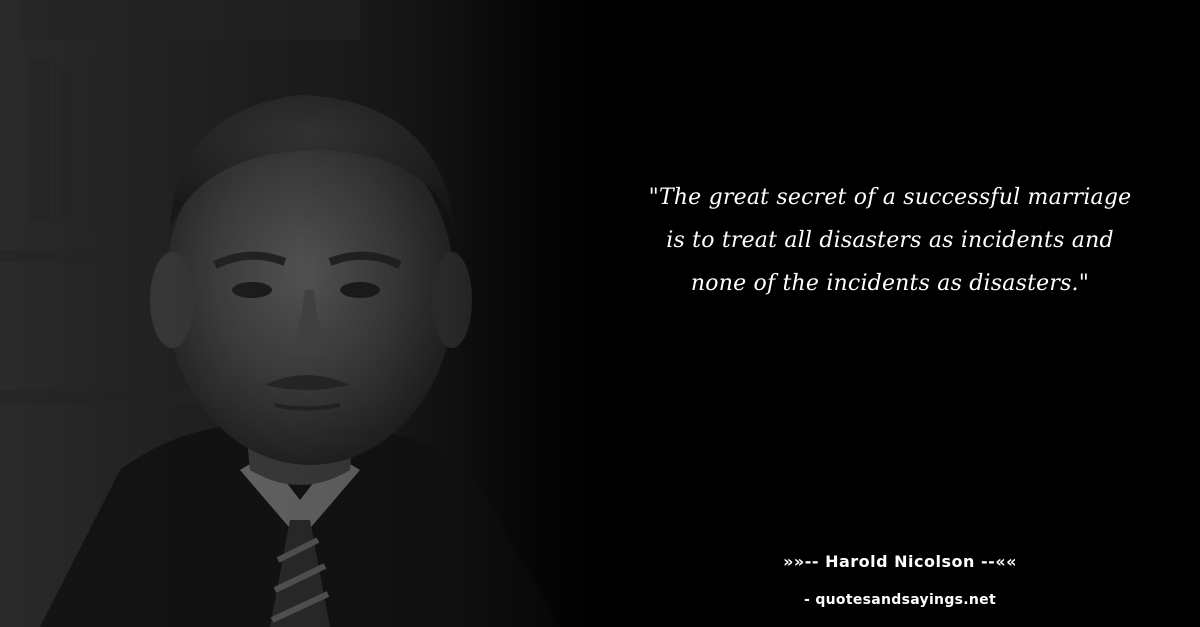 Image resolution: width=1200 pixels, height=627 pixels. Describe the element at coordinates (900, 600) in the screenshot. I see `source-link: - quotesandsayings.net` at that location.